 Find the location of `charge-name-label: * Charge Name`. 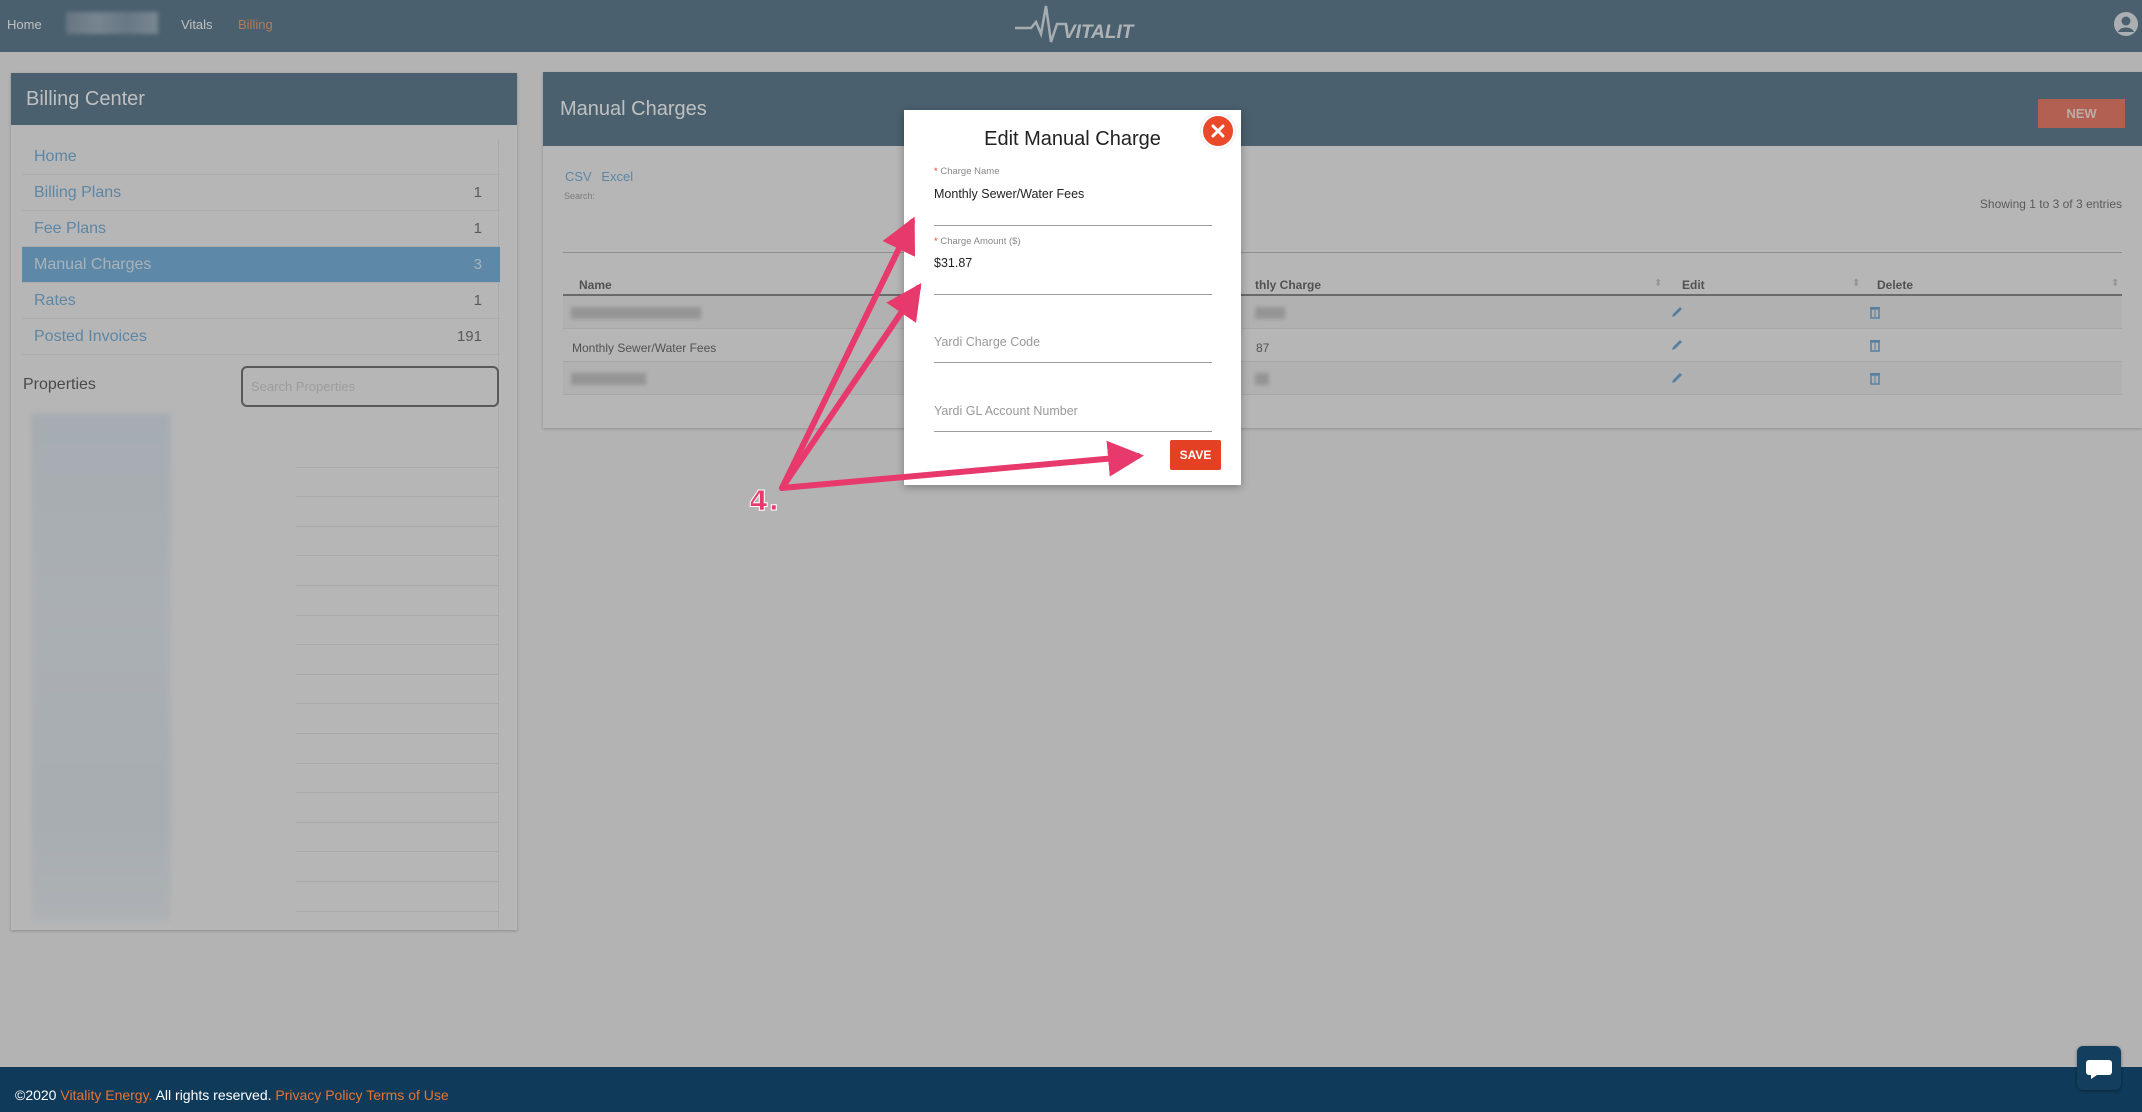

charge-name-label: * Charge Name is located at coordinates (967, 171).